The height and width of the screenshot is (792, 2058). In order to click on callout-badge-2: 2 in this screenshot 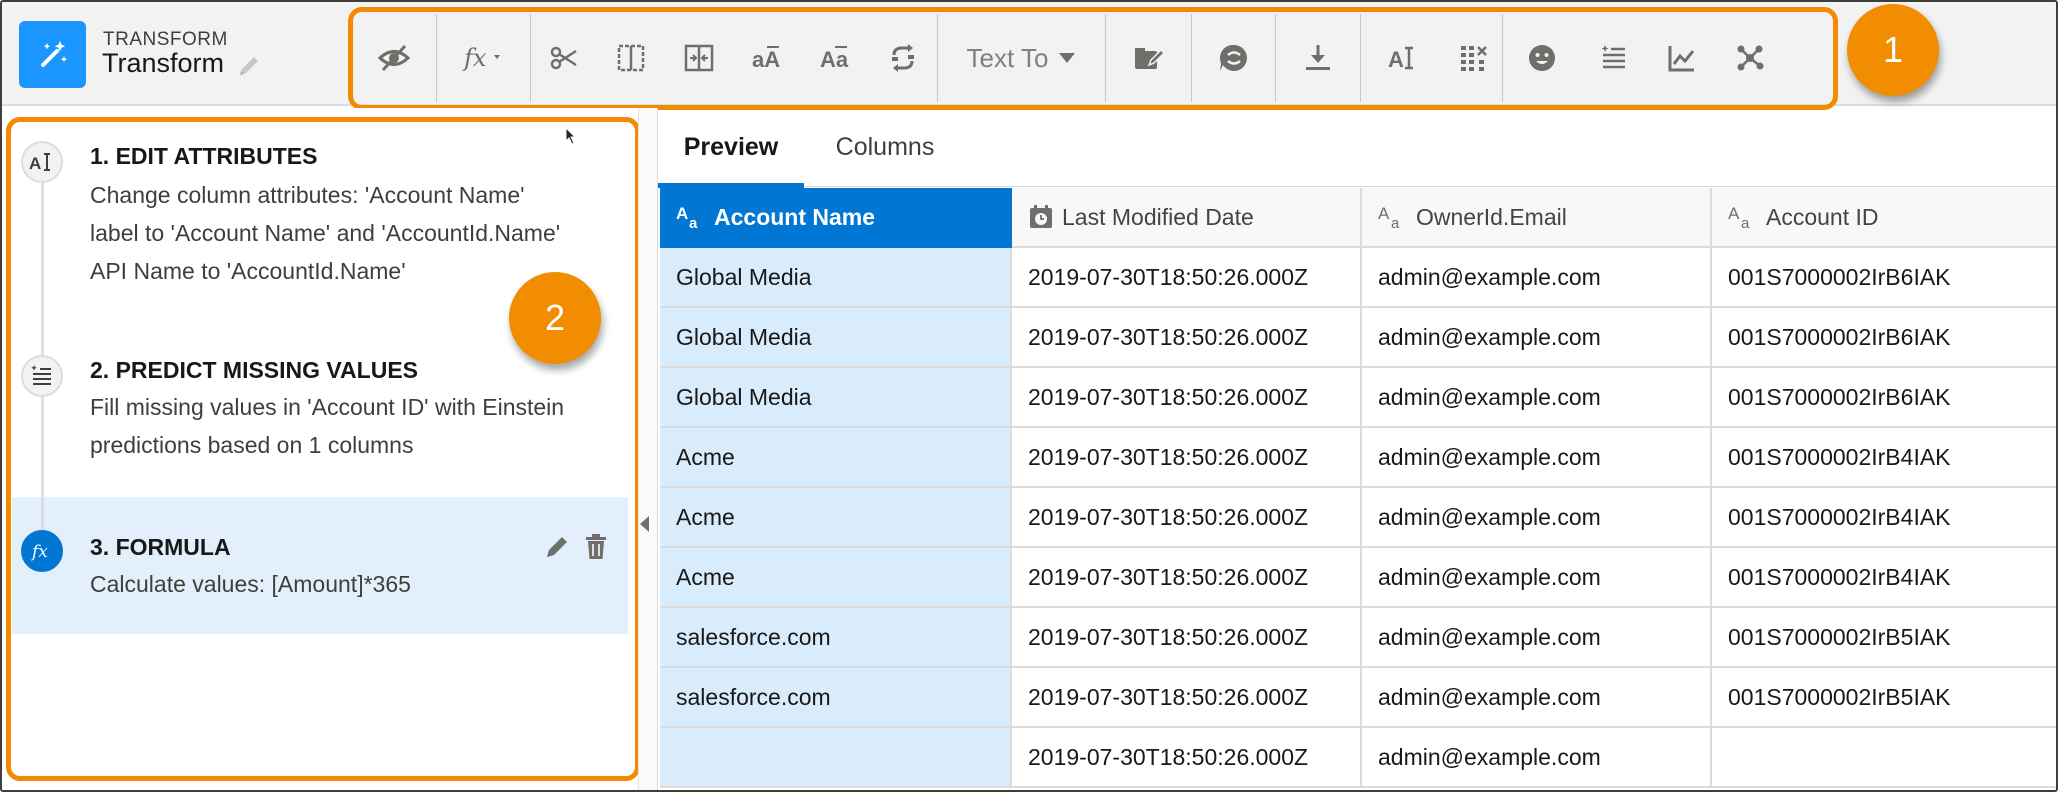, I will do `click(555, 318)`.